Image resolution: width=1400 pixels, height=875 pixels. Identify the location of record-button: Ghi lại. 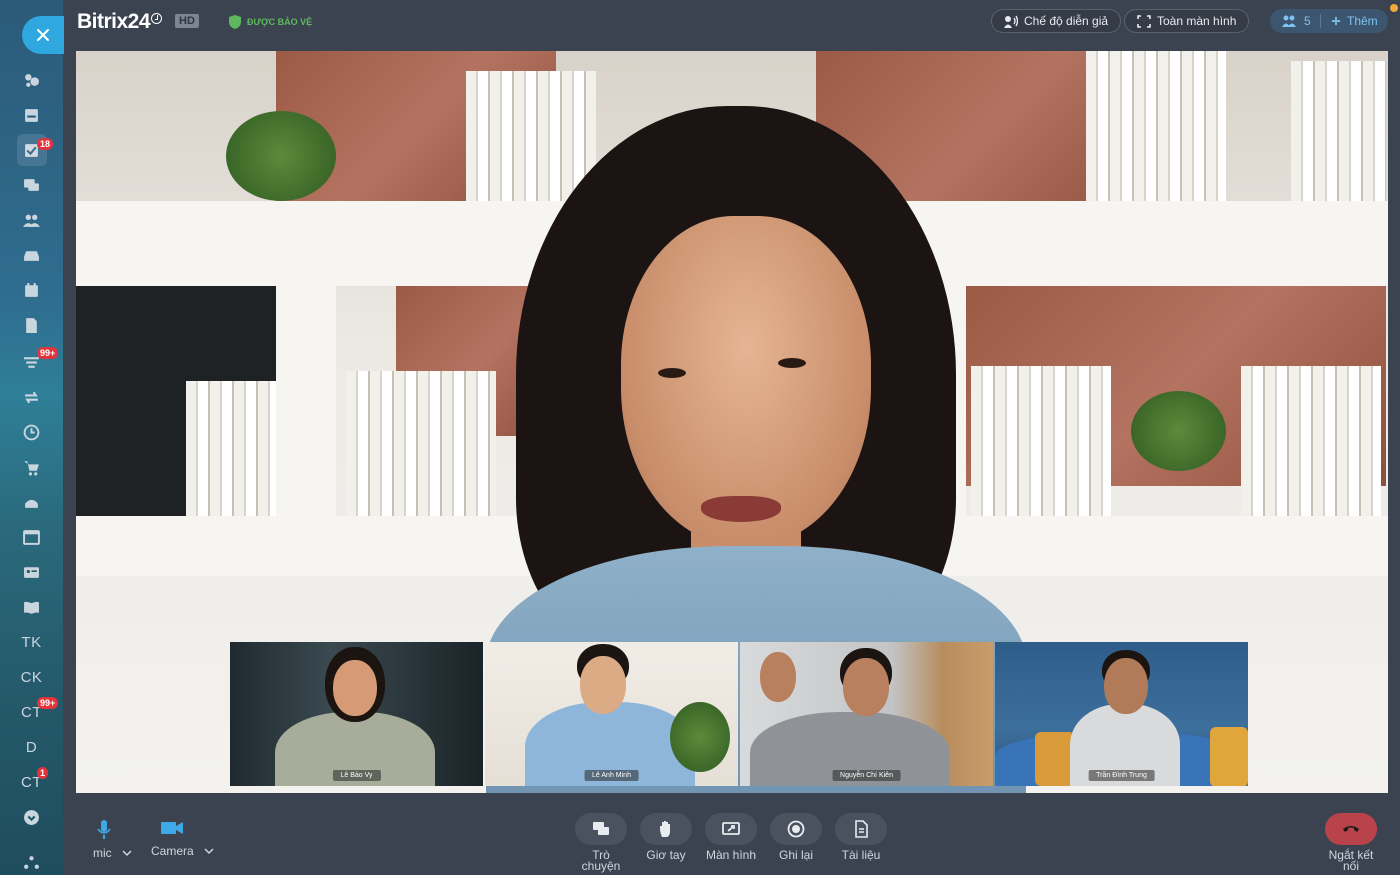
(796, 837).